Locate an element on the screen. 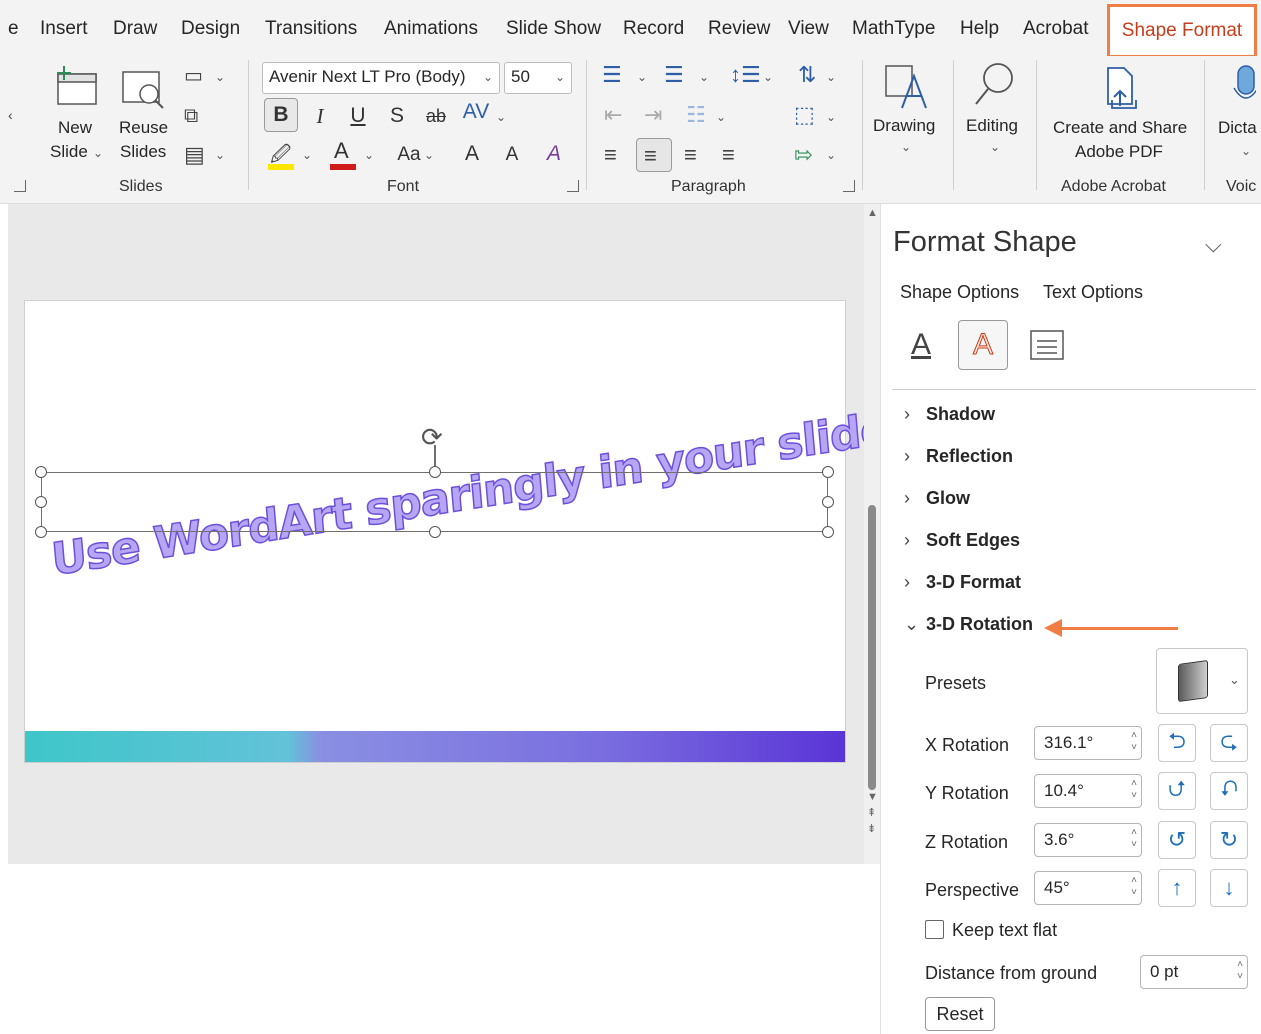 Image resolution: width=1261 pixels, height=1034 pixels. shape-selection-box is located at coordinates (434, 502).